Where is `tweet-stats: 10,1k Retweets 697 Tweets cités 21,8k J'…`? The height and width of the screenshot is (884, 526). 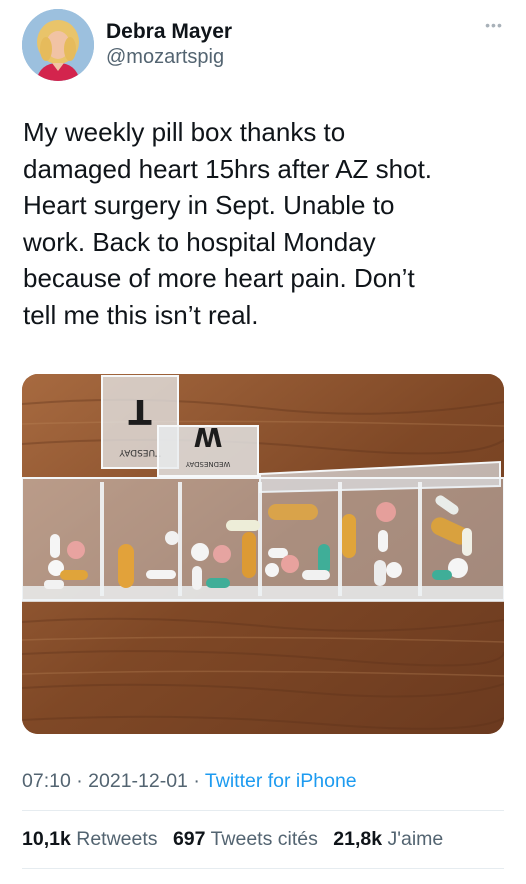
tweet-stats: 10,1k Retweets 697 Tweets cités 21,8k J'… is located at coordinates (237, 839).